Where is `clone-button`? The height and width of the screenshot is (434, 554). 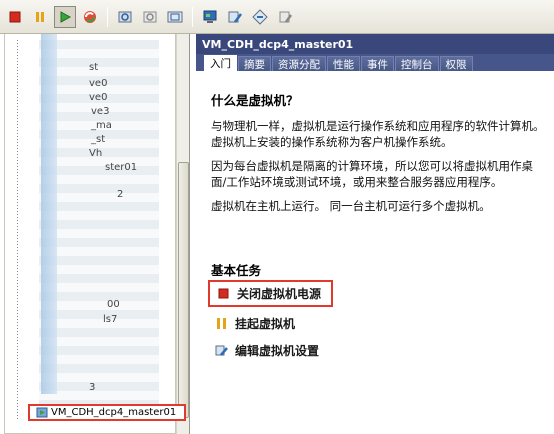
clone-button is located at coordinates (285, 17).